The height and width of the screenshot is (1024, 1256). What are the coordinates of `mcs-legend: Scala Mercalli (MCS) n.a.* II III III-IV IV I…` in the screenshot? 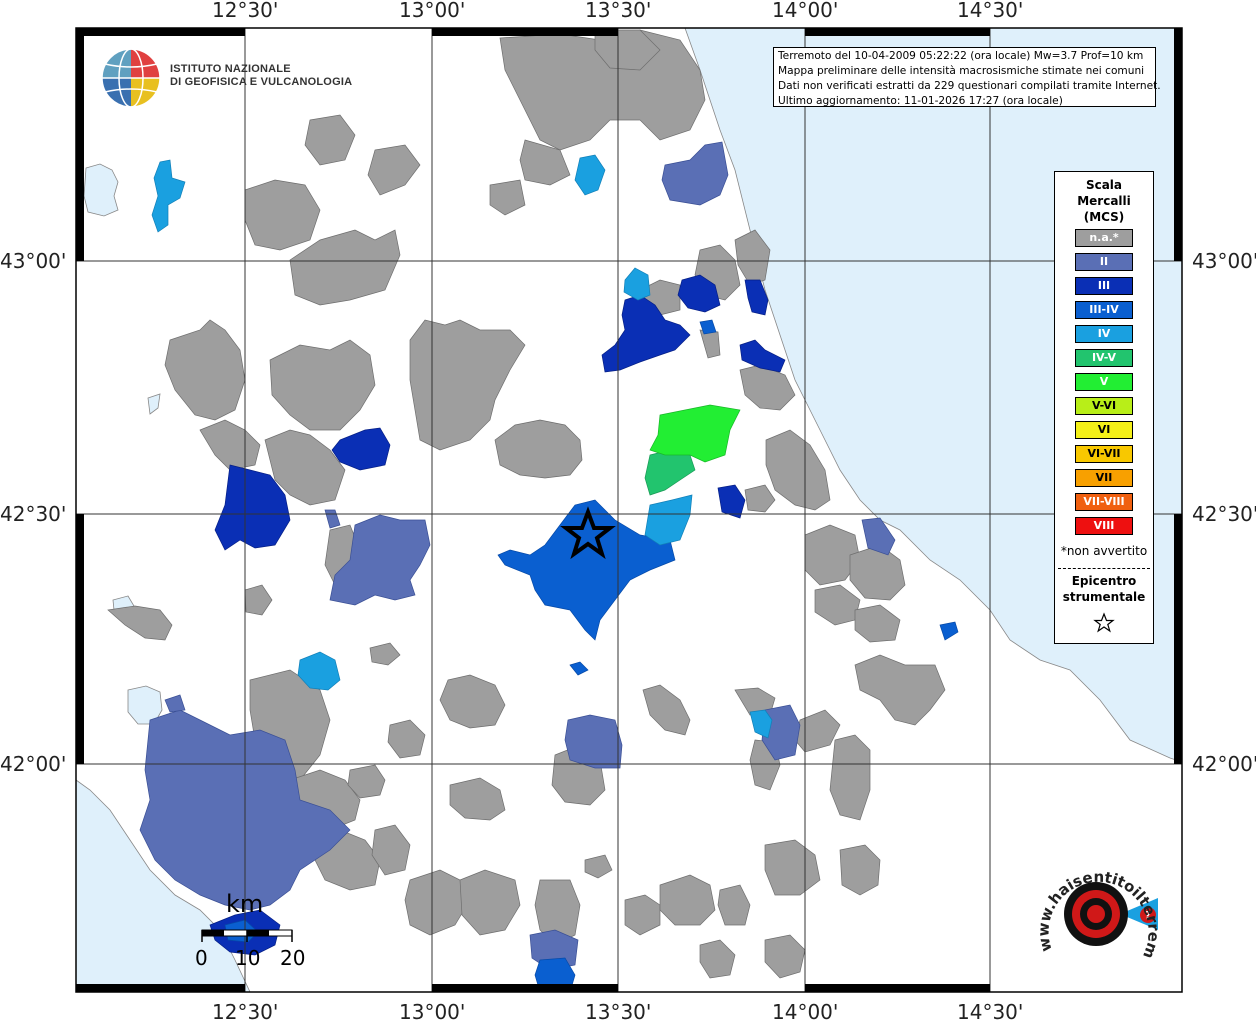 It's located at (1104, 407).